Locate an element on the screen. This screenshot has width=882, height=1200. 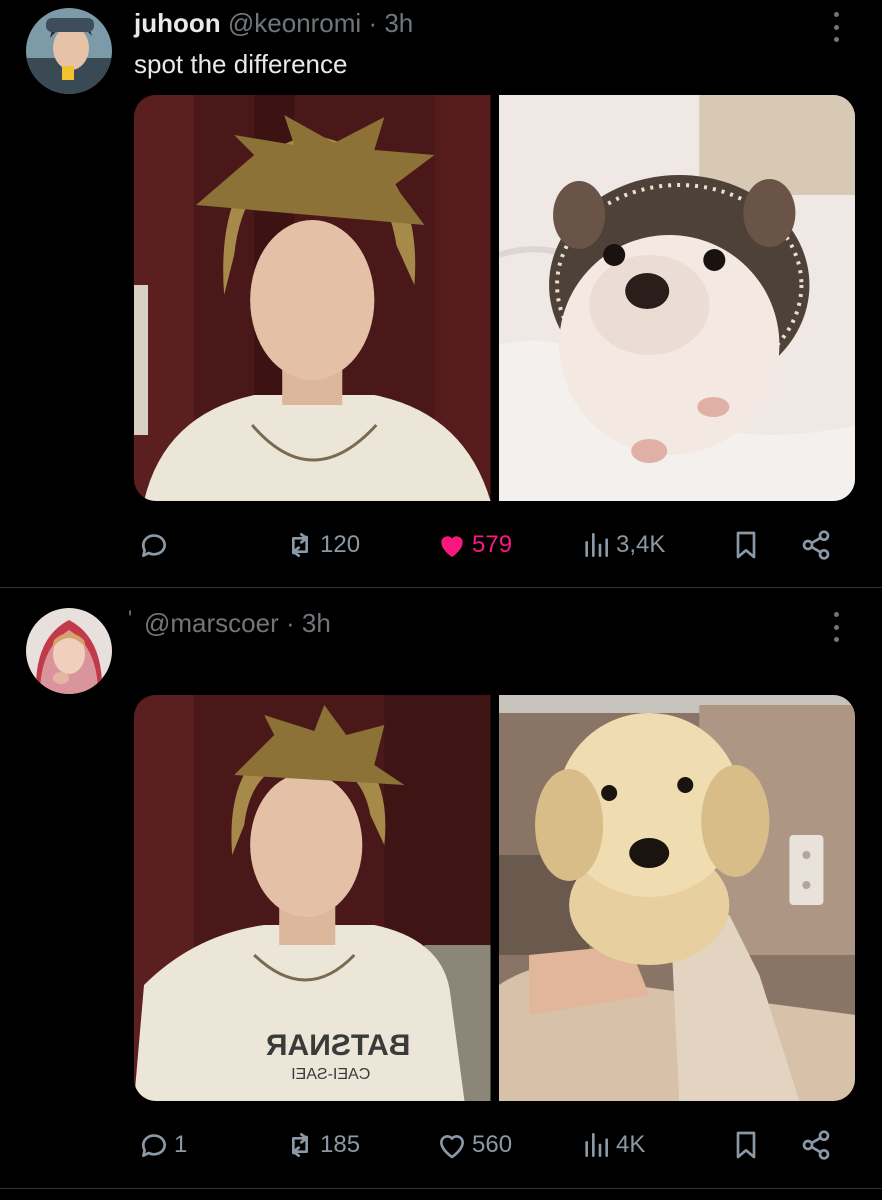
like-count: 579 is located at coordinates (492, 544).